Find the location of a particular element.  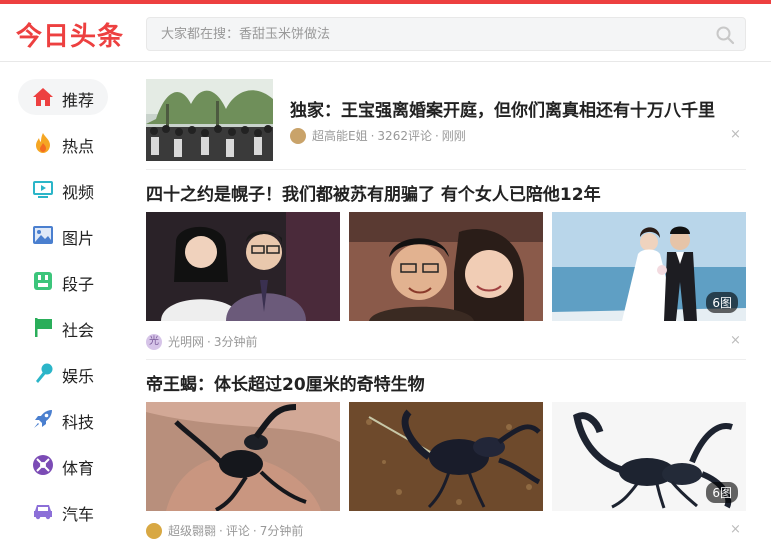

sports-icon is located at coordinates (43, 465).